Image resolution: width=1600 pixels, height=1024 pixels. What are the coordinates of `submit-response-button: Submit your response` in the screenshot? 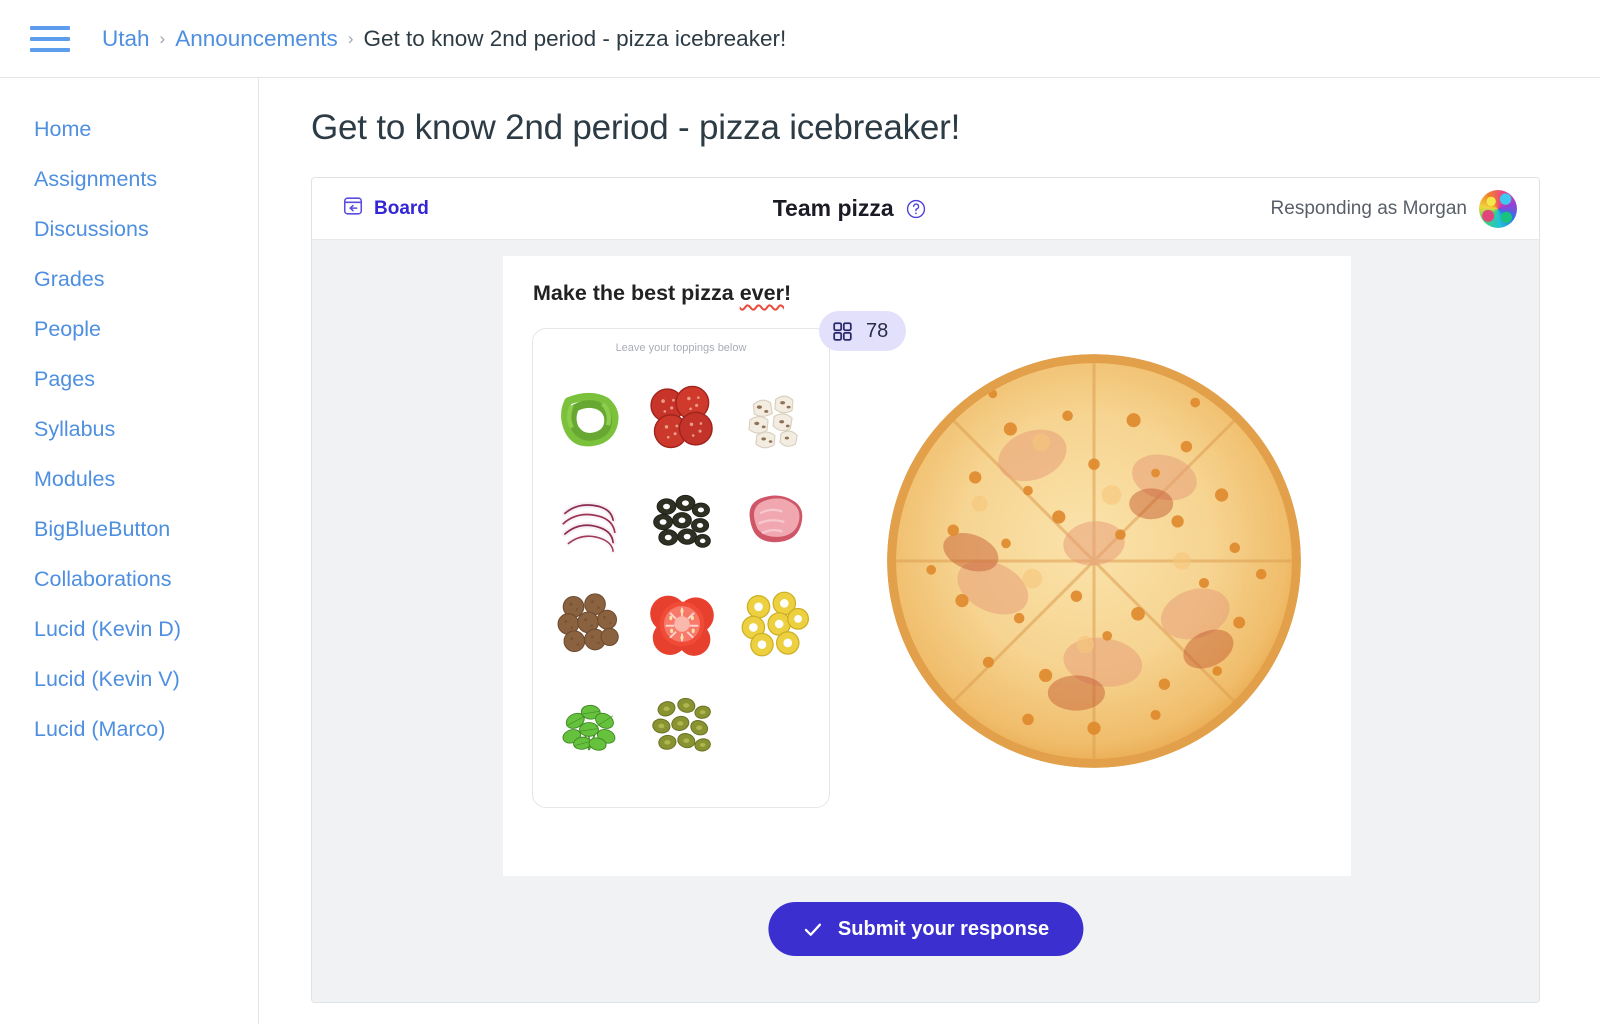 It's located at (925, 929).